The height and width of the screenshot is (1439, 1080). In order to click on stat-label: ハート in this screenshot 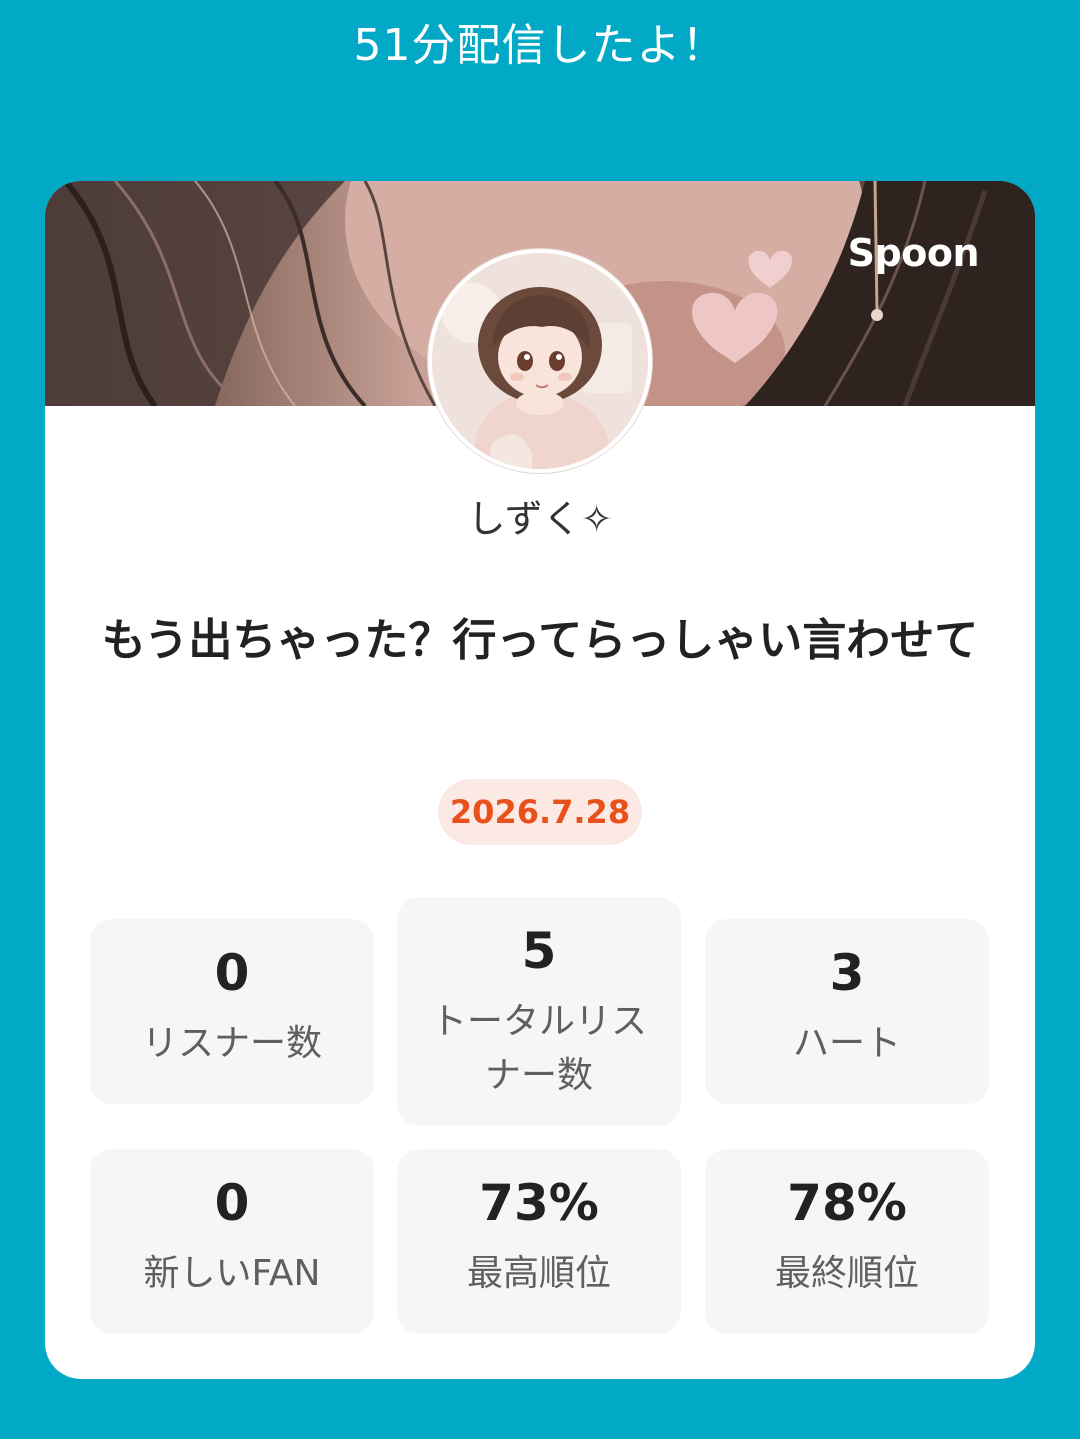, I will do `click(846, 1043)`.